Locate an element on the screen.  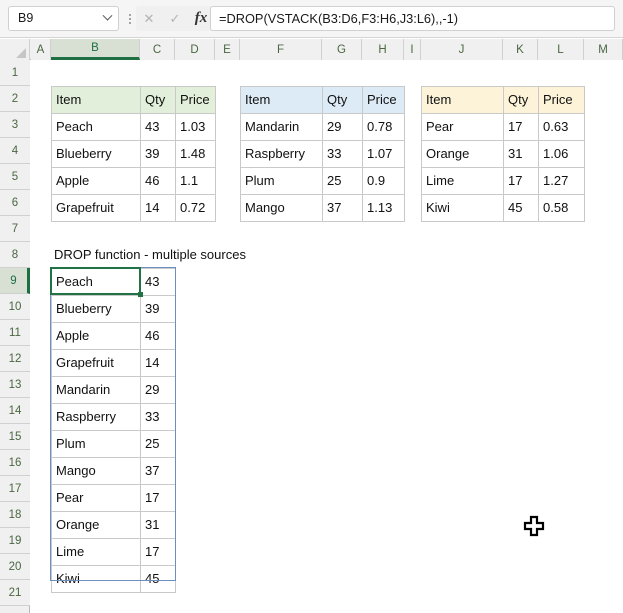
column-header-b: B is located at coordinates (95, 49).